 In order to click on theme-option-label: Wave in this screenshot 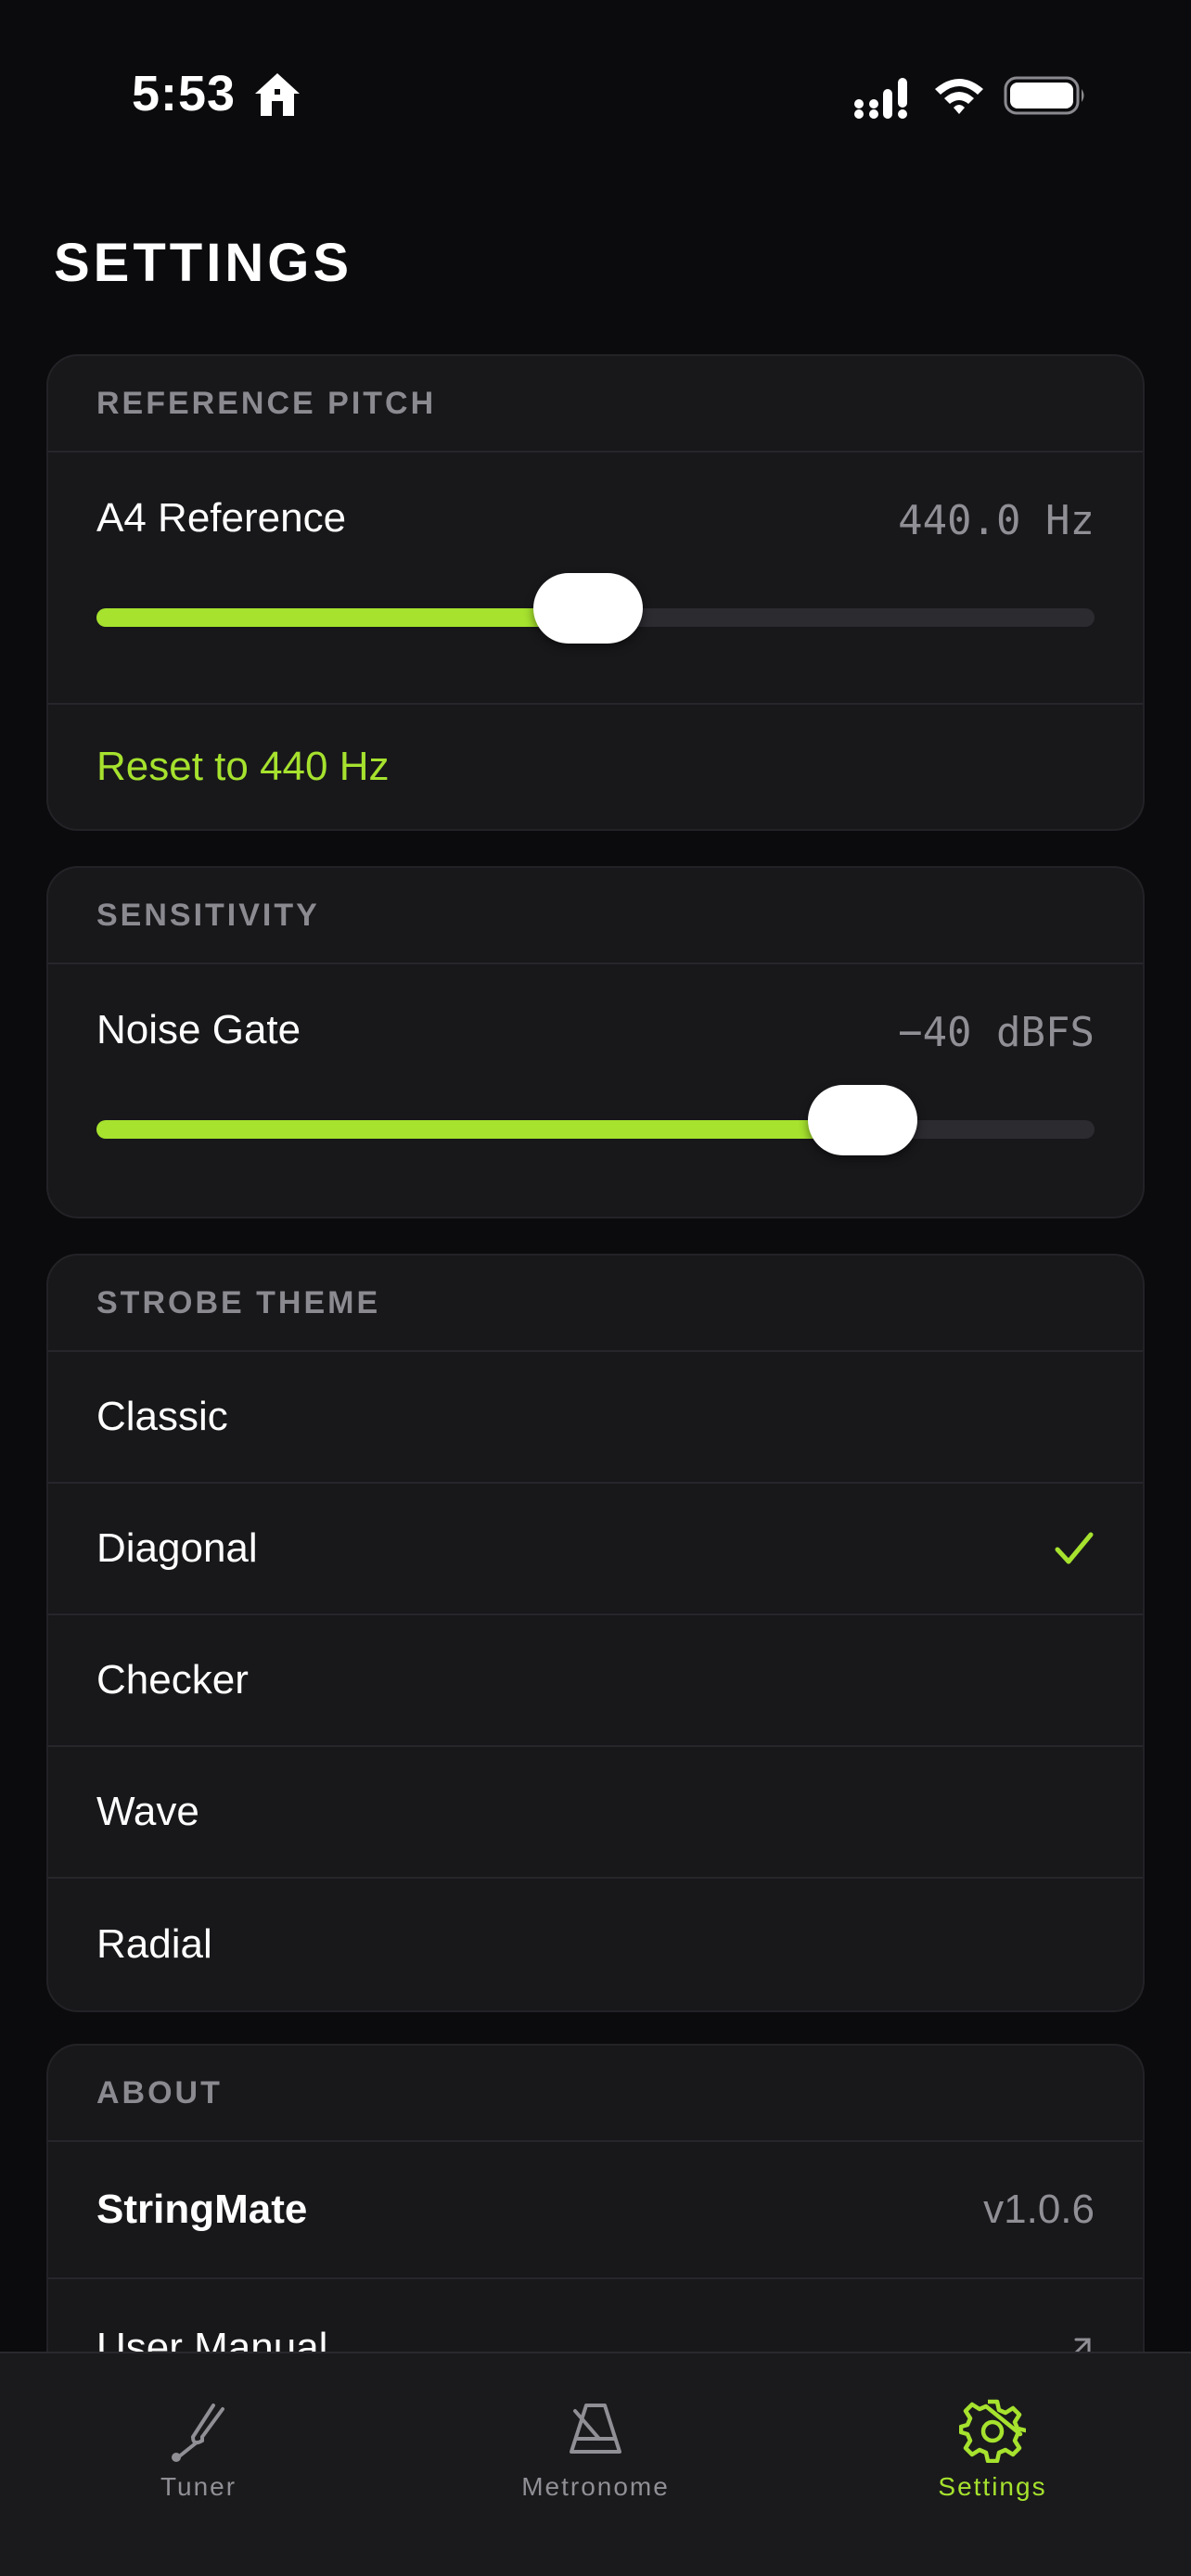, I will do `click(147, 1812)`.